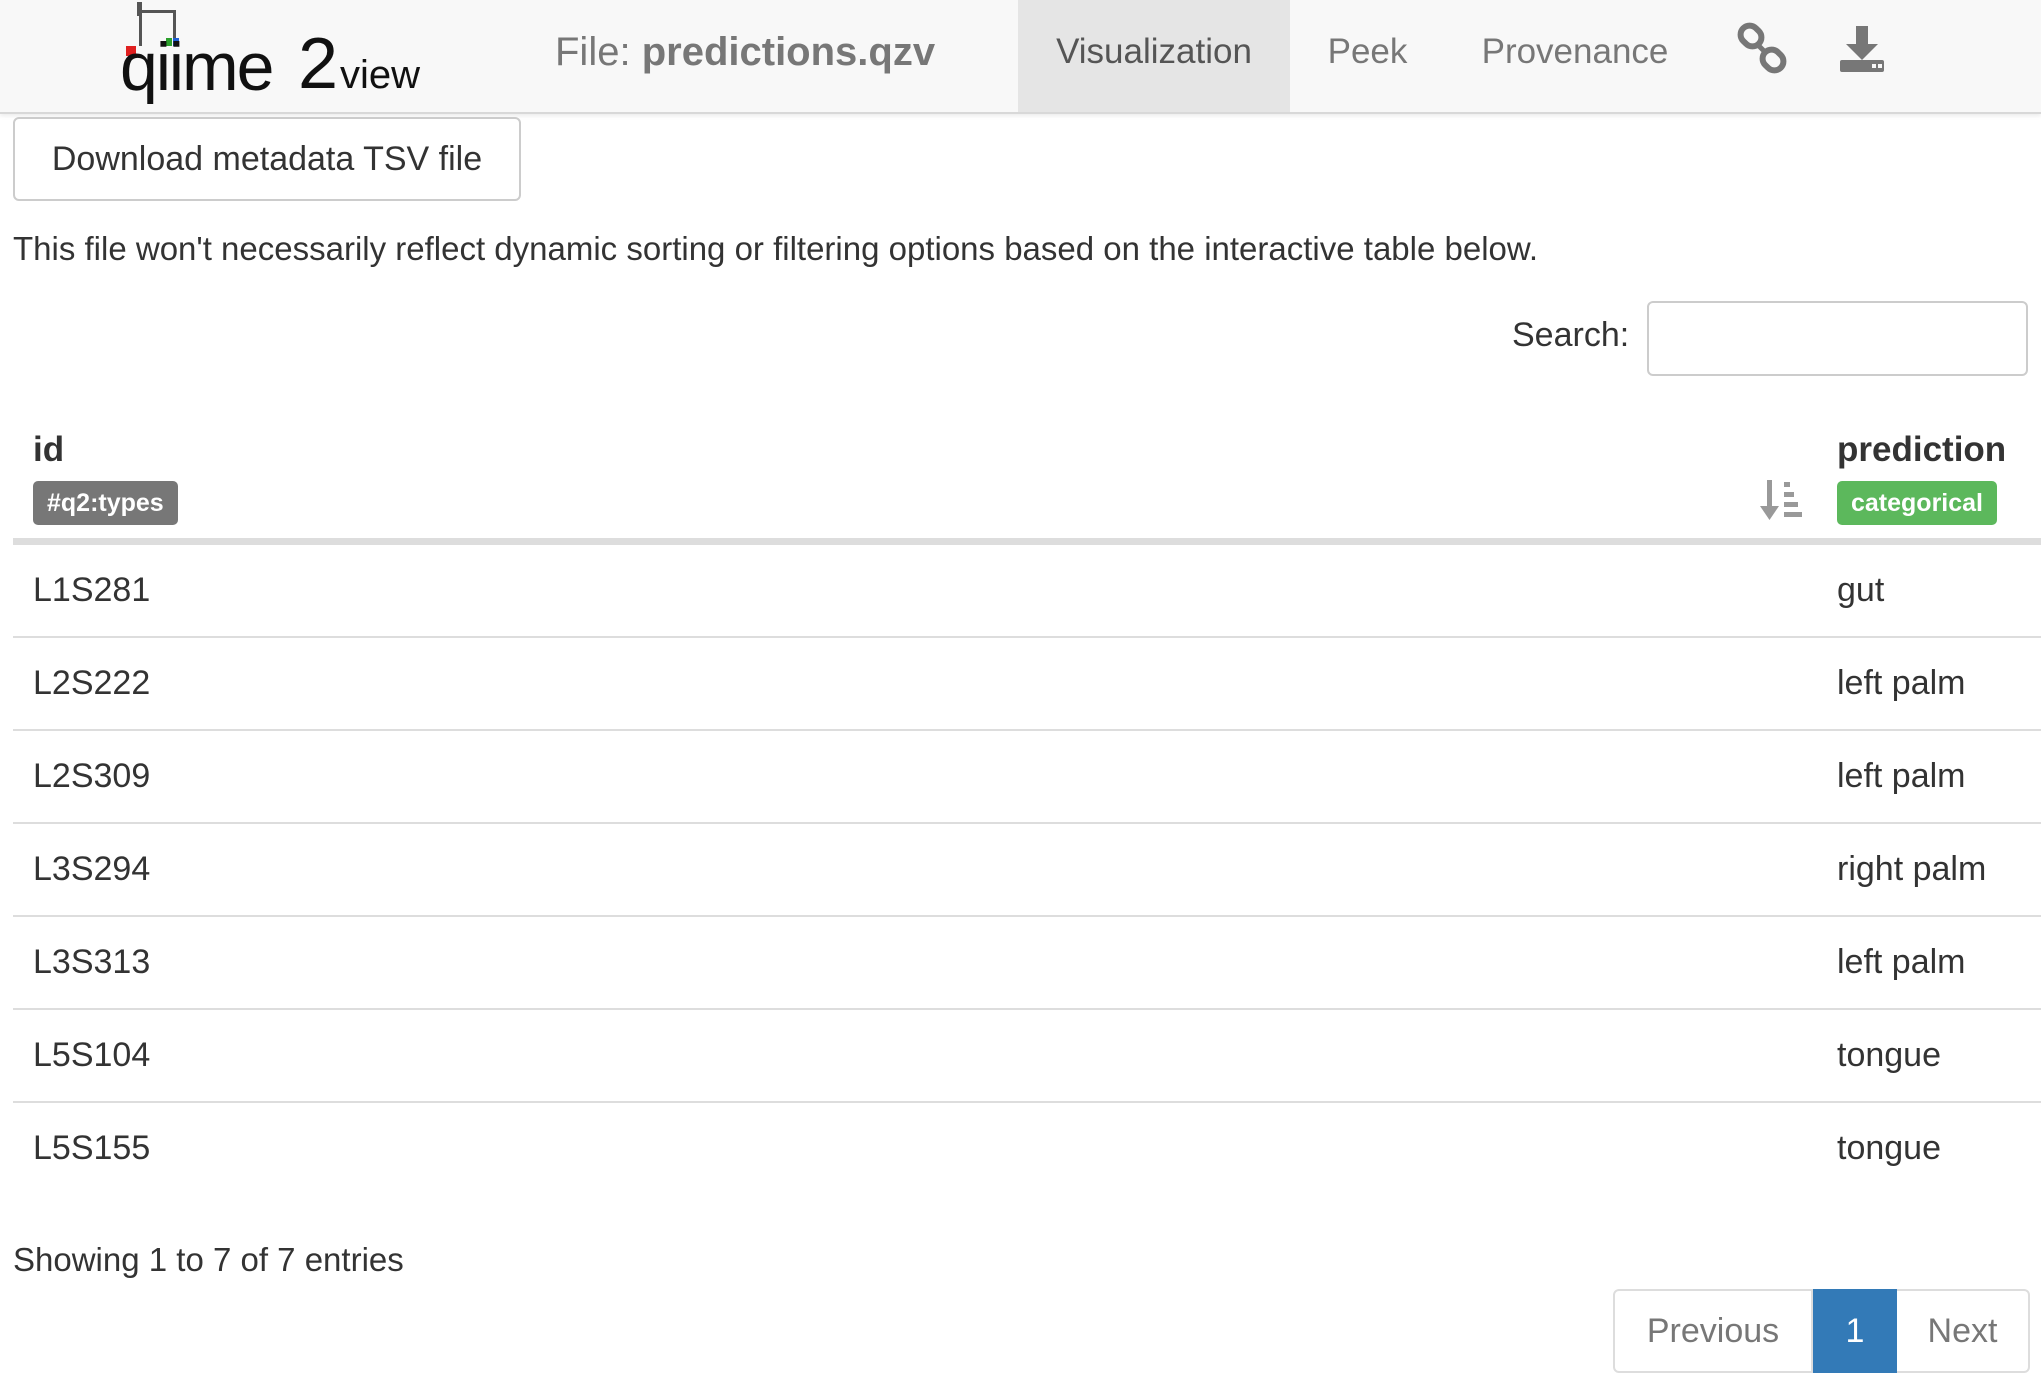 This screenshot has height=1383, width=2041. I want to click on svg-text: view, so click(380, 75).